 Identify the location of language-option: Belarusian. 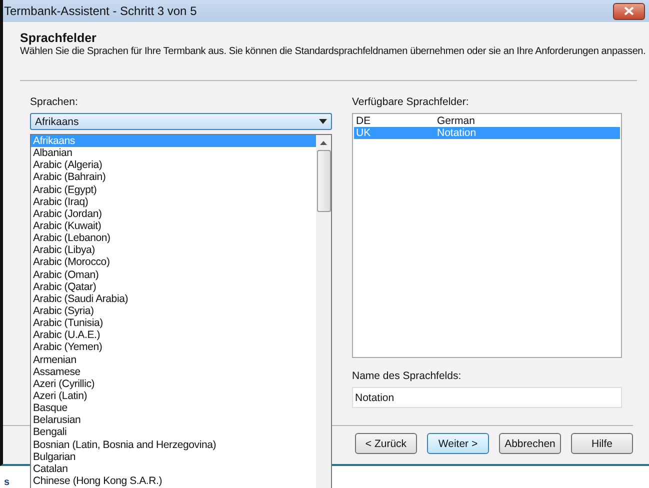
(173, 420).